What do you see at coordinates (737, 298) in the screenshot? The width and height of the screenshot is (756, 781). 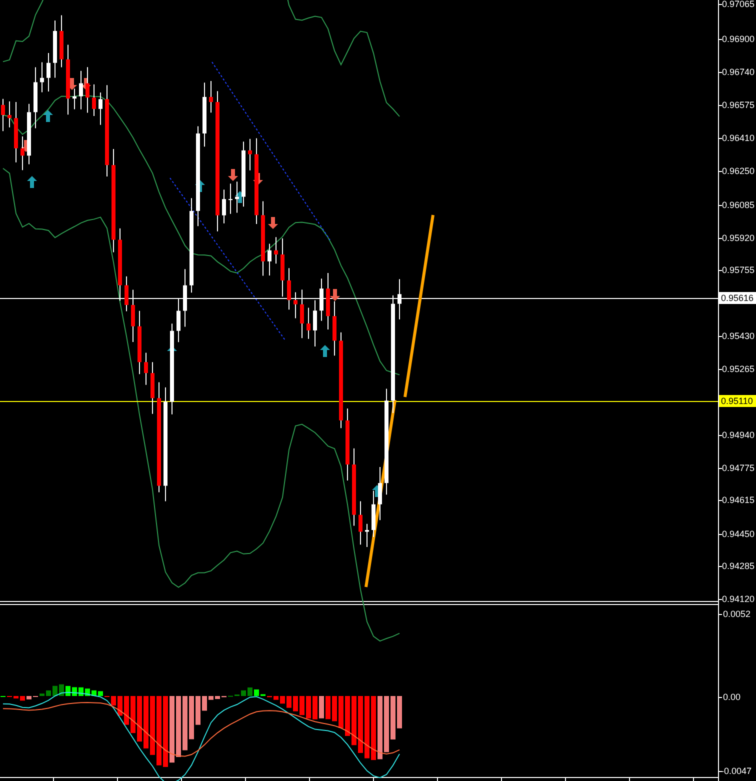 I see `current-price-label: 0.95616` at bounding box center [737, 298].